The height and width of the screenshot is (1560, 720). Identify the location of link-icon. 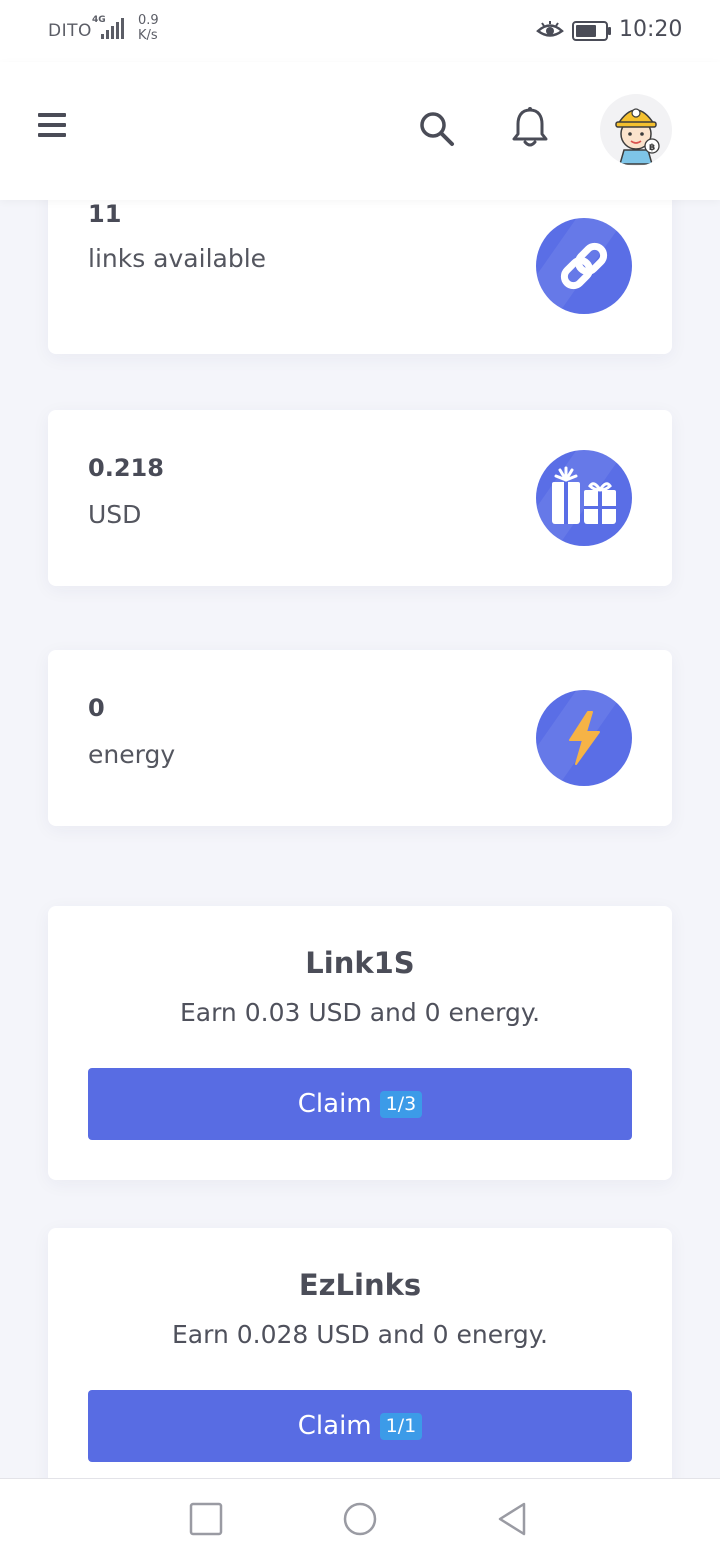
(584, 266).